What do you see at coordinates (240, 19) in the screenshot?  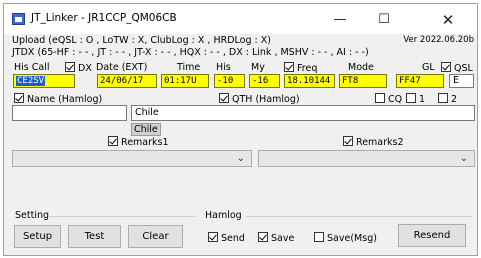 I see `title-bar: JT_Linker - JR1CCP_QM06CB — ☐ ✕` at bounding box center [240, 19].